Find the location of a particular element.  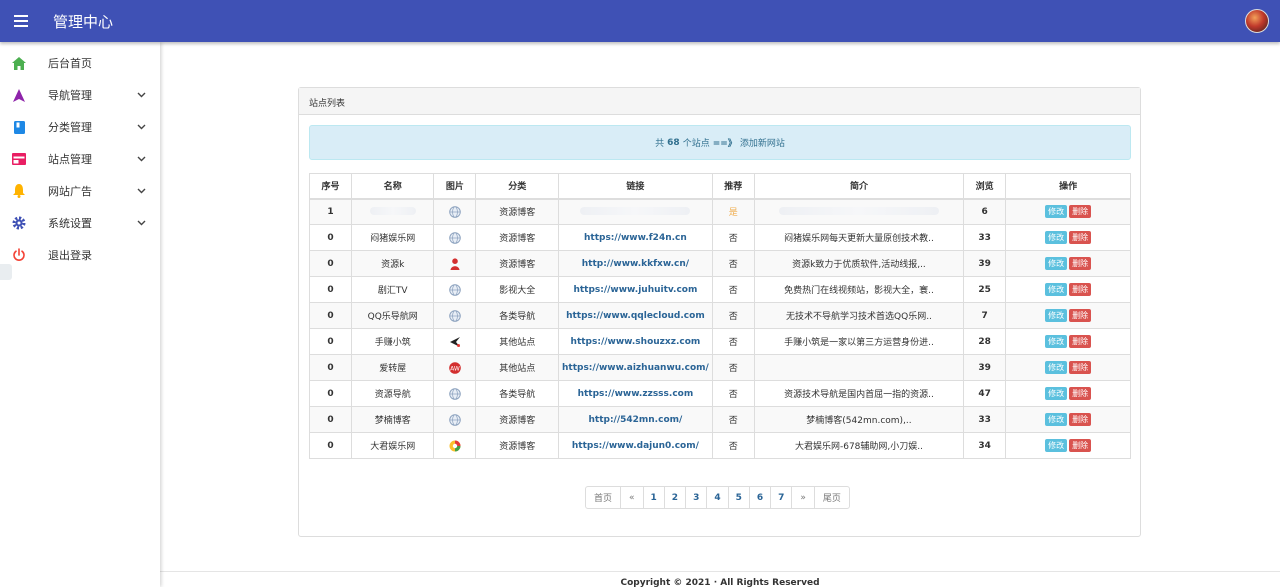

cell-name: 手赚小筑 is located at coordinates (392, 341).